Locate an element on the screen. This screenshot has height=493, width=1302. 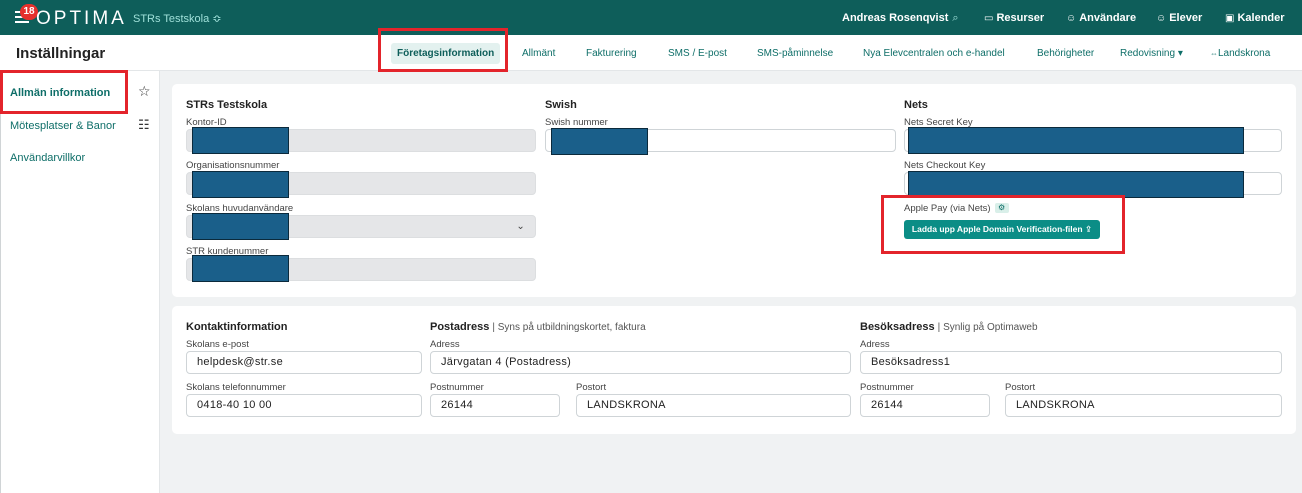
school-switcher: STRs Testskola ≎ is located at coordinates (177, 18).